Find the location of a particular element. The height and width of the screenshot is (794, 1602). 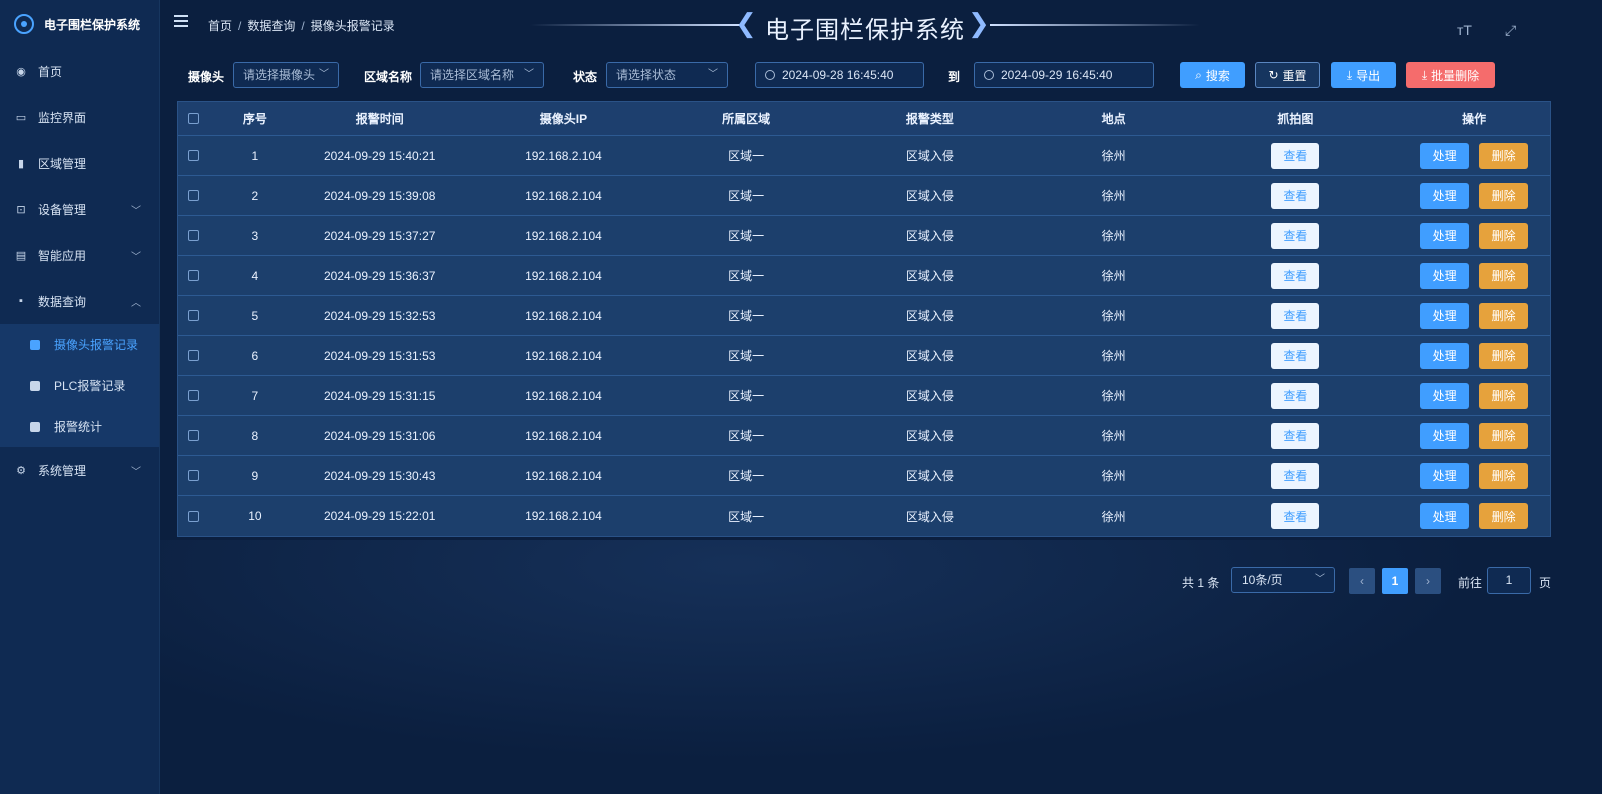

sidebar-subitem-plc-alarm: PLC报警记录 is located at coordinates (79, 385).